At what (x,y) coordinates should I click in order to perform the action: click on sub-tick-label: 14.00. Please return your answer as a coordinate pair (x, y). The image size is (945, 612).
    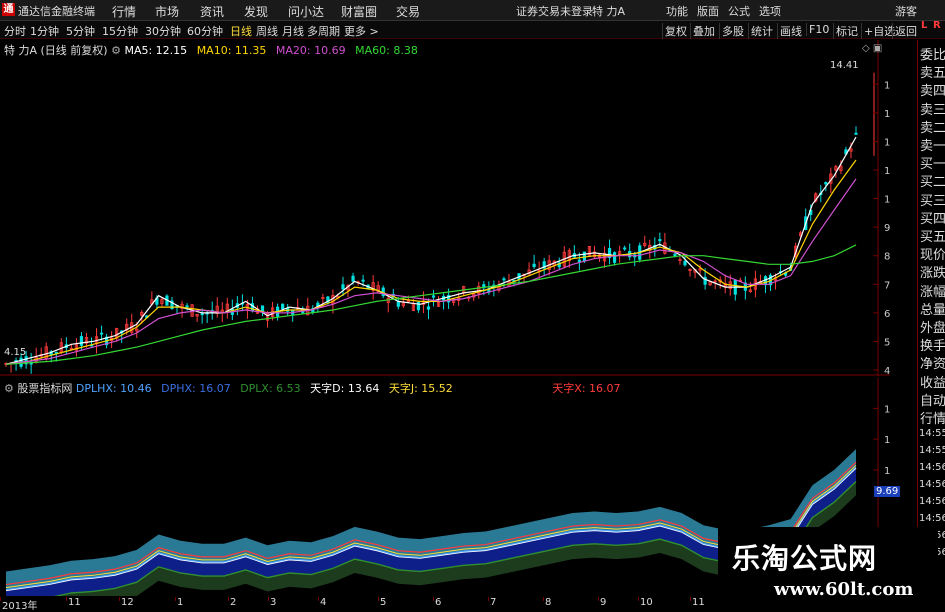
    Looking at the image, I should click on (887, 440).